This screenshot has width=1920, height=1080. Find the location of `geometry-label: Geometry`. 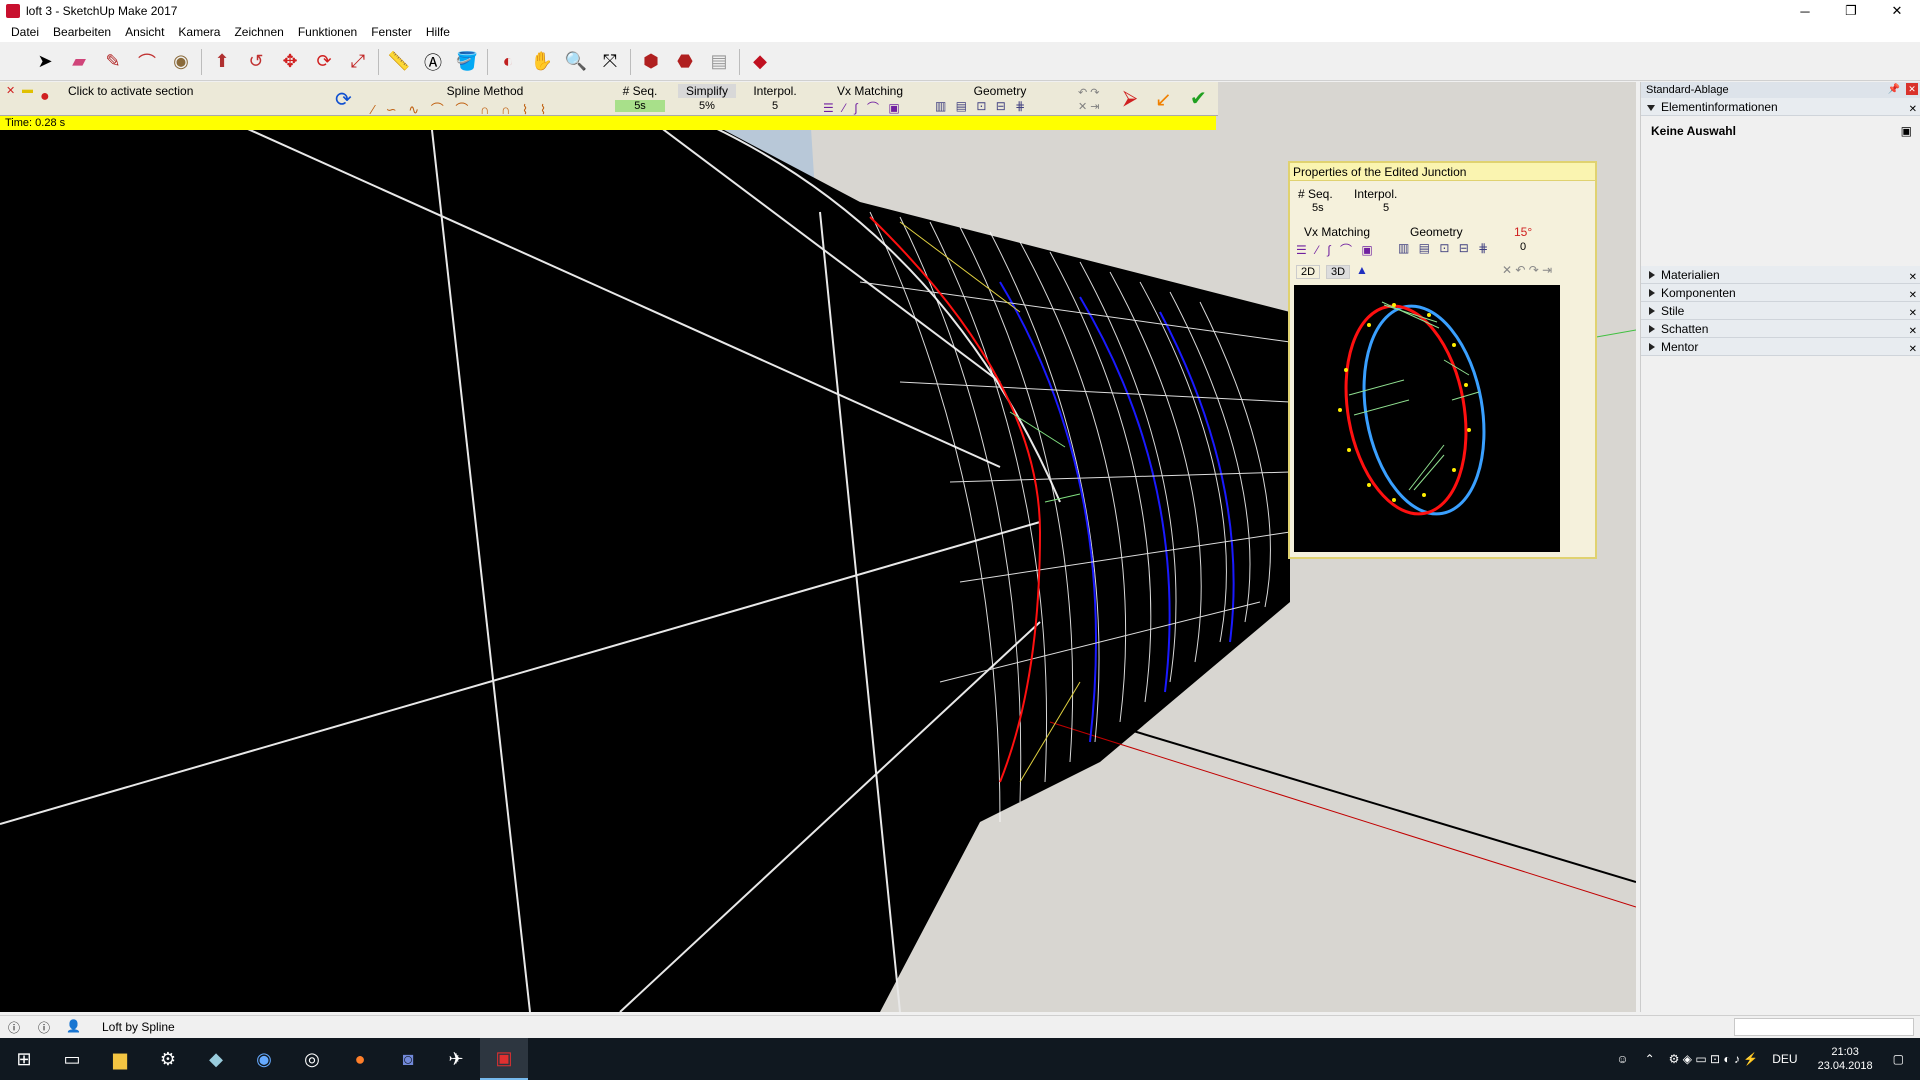

geometry-label: Geometry is located at coordinates (1000, 91).